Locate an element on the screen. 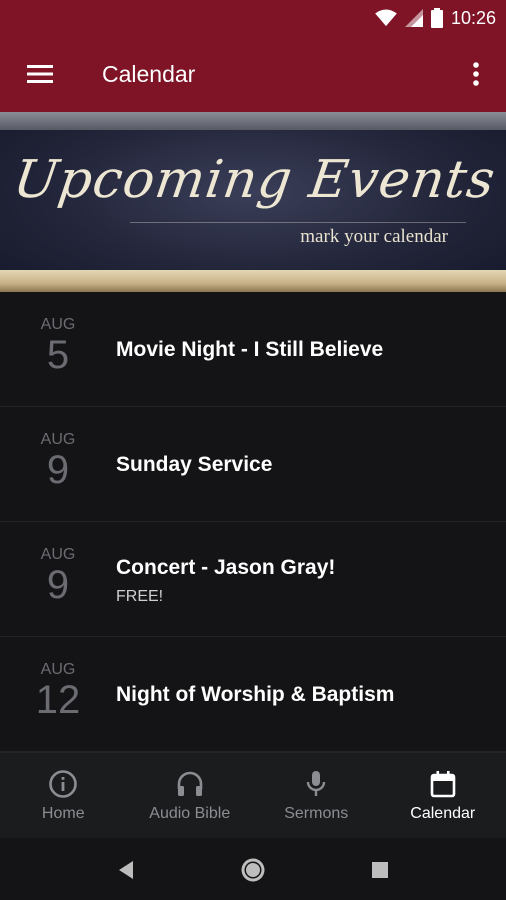 This screenshot has height=900, width=506. recents-square-icon is located at coordinates (380, 870).